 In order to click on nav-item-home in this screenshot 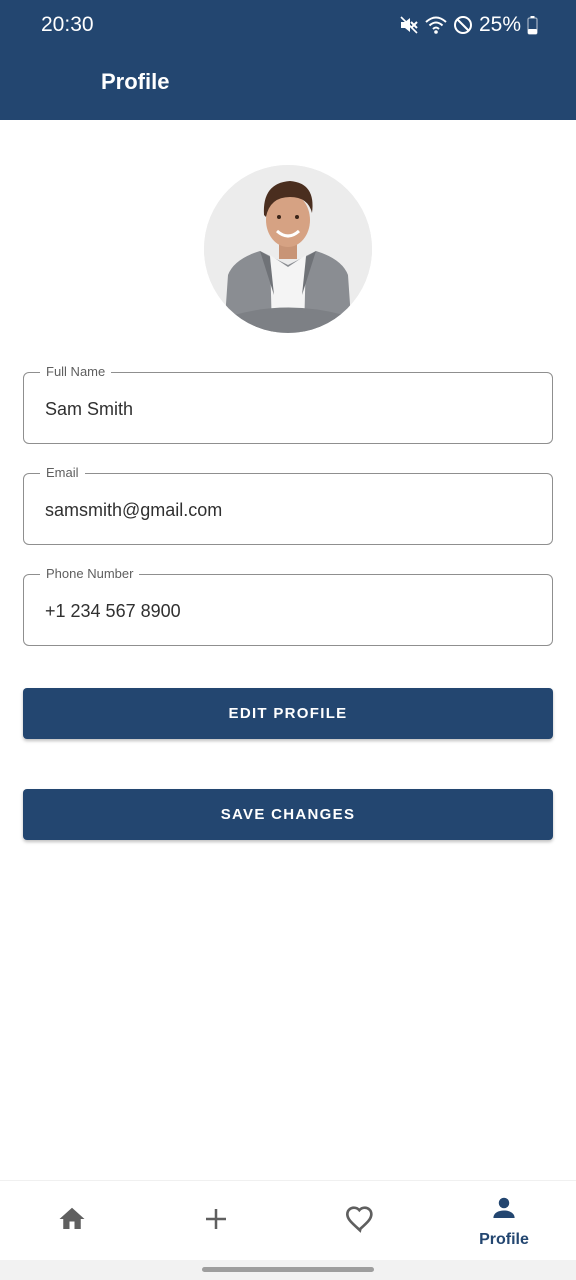, I will do `click(72, 1221)`.